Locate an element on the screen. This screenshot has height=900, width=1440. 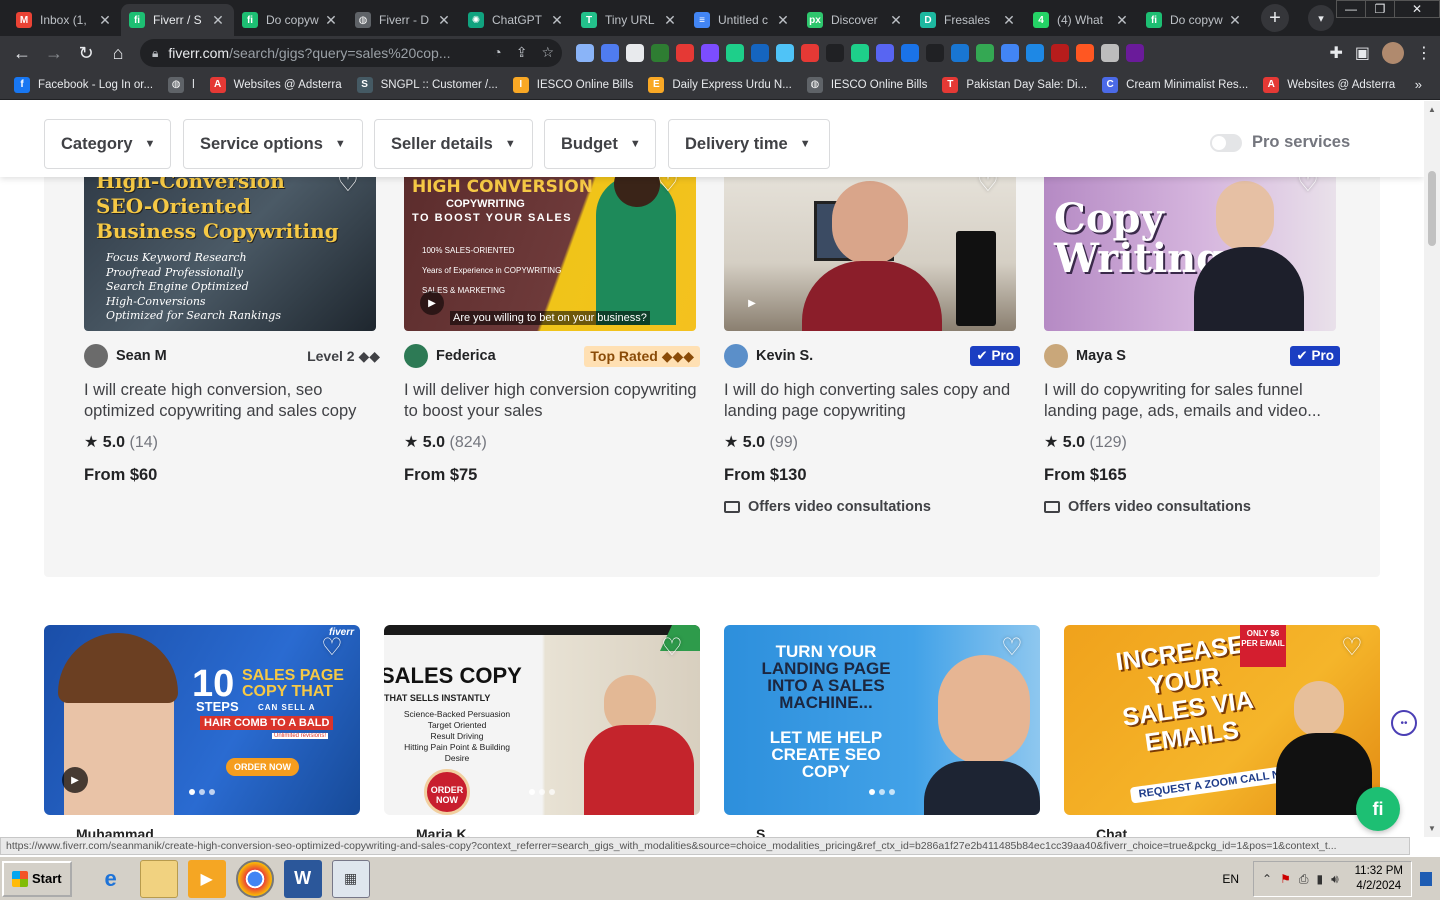
gig-price: From $75 is located at coordinates (552, 475).